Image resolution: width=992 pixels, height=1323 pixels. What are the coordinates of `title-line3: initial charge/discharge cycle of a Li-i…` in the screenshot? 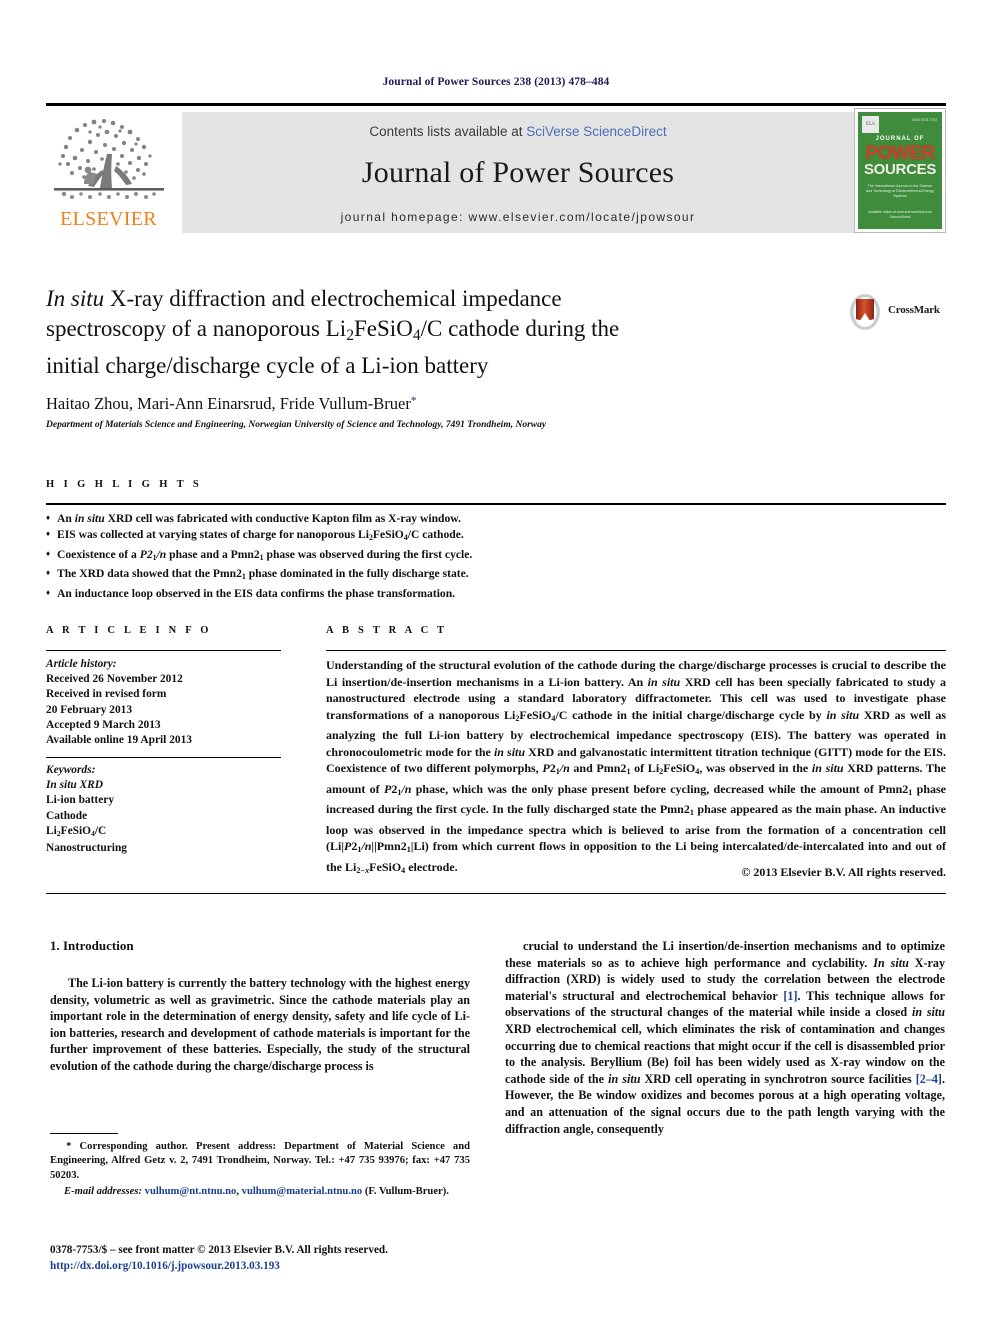 It's located at (267, 365).